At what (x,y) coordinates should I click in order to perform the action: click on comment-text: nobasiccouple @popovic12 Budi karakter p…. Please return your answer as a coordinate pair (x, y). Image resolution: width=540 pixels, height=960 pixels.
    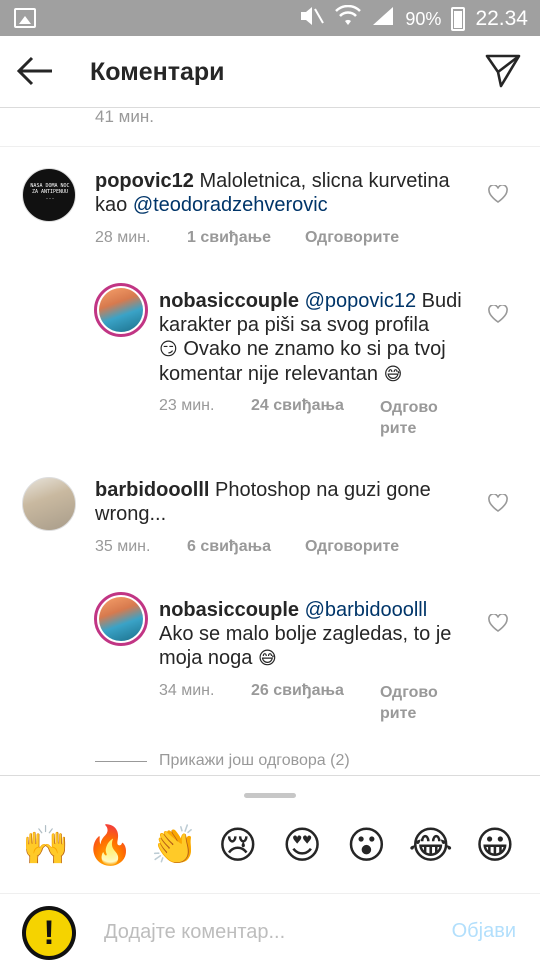
    Looking at the image, I should click on (319, 338).